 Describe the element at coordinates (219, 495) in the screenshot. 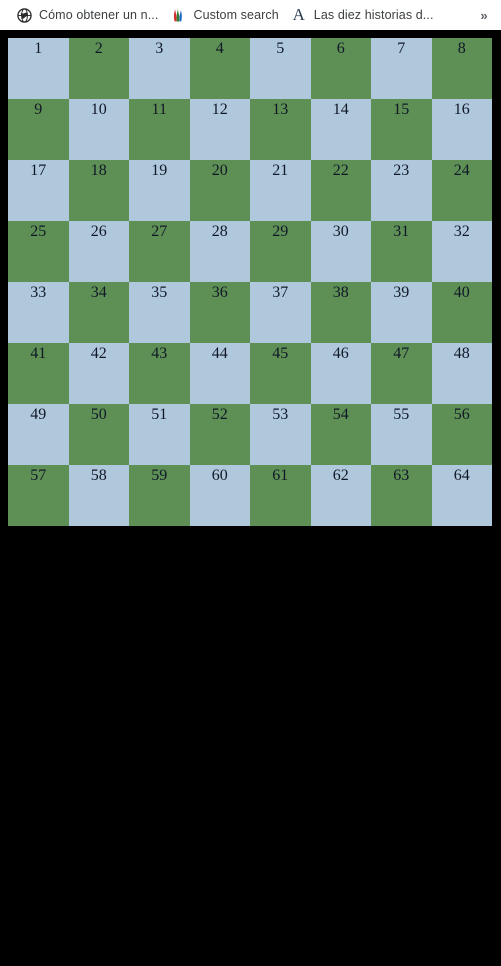

I see `checkerboard-cell: 60` at that location.